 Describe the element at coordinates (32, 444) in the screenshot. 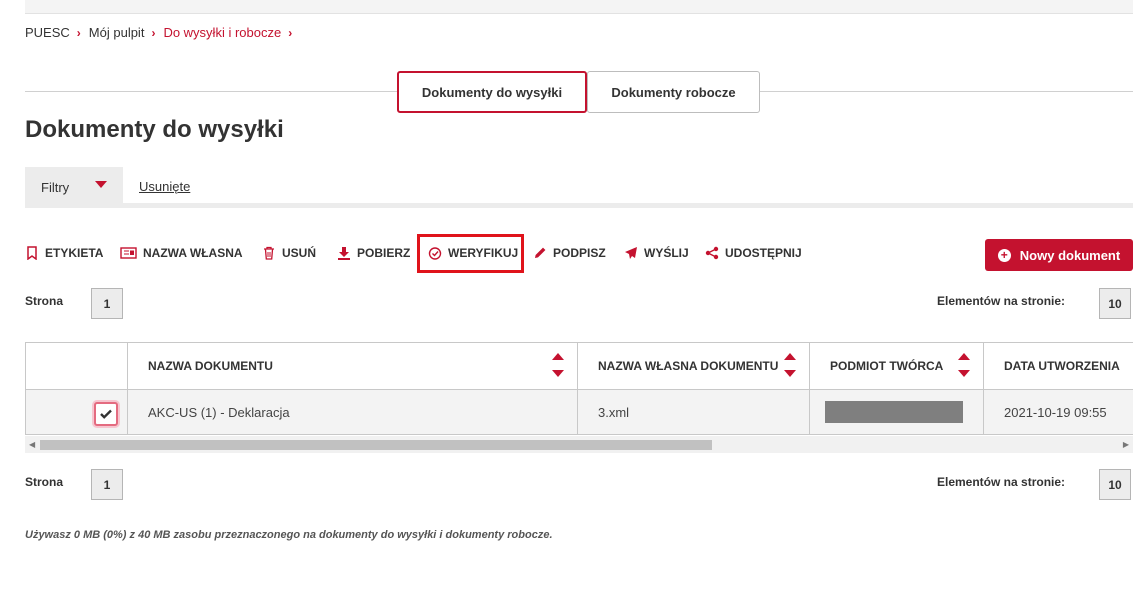

I see `scroll-left-icon: ◀` at that location.